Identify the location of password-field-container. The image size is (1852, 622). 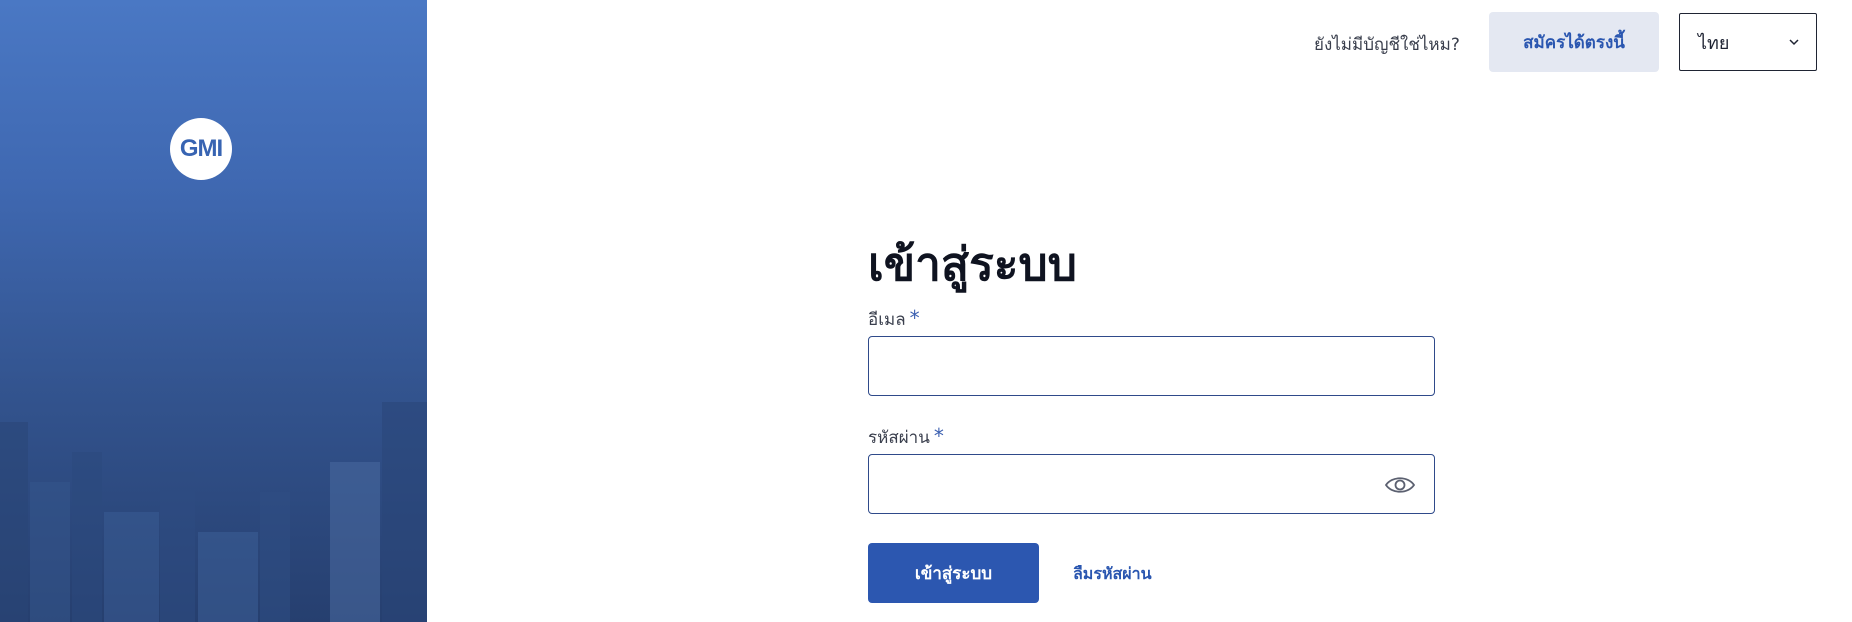
(1151, 484).